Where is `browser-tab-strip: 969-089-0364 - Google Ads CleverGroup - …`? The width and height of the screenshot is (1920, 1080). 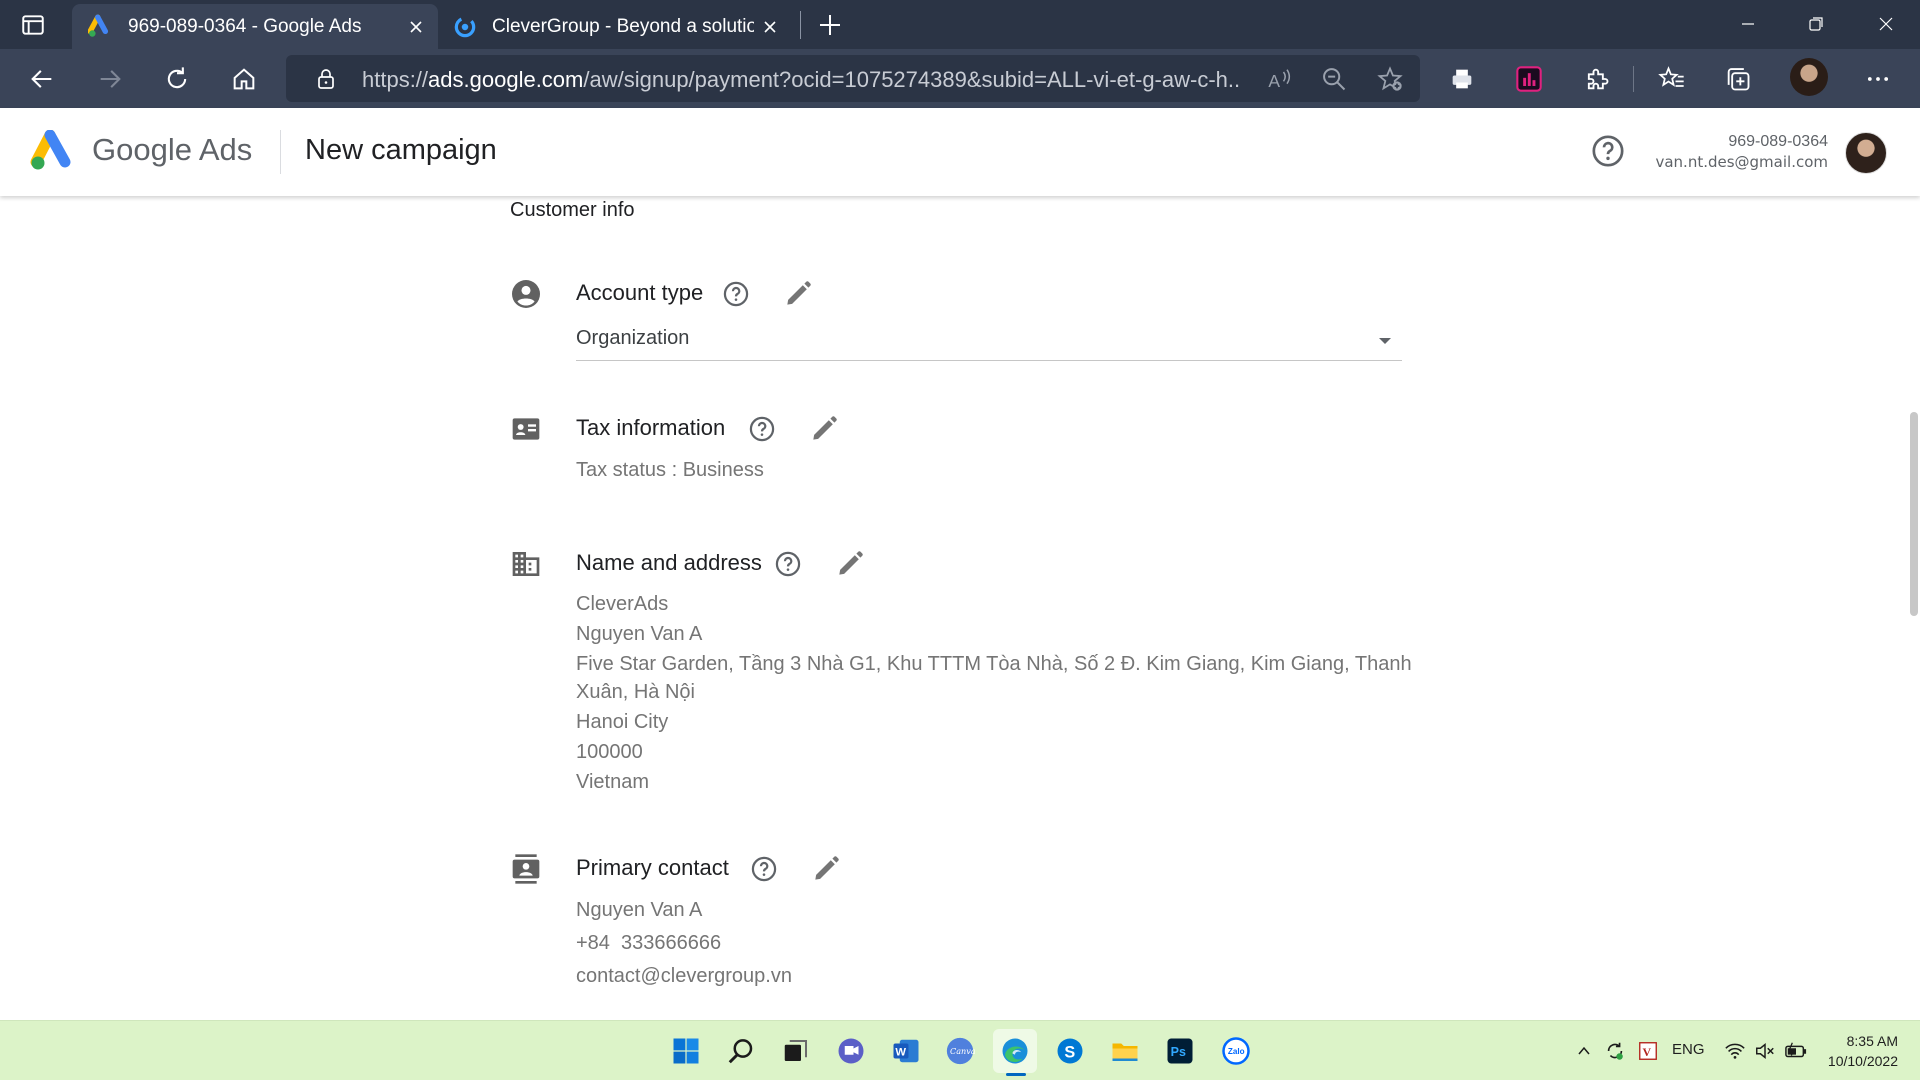 browser-tab-strip: 969-089-0364 - Google Ads CleverGroup - … is located at coordinates (960, 24).